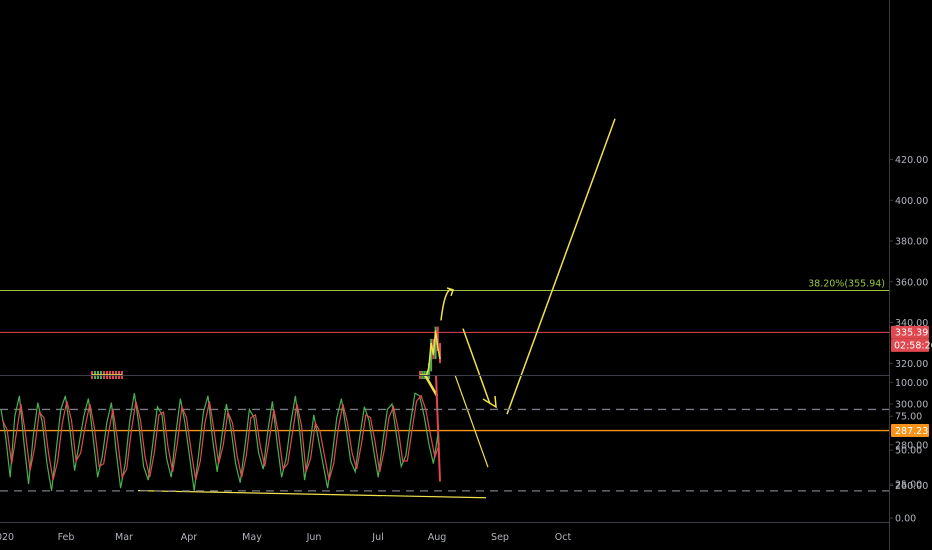 The width and height of the screenshot is (932, 550). I want to click on oscillator-tick-label: 0.00, so click(905, 519).